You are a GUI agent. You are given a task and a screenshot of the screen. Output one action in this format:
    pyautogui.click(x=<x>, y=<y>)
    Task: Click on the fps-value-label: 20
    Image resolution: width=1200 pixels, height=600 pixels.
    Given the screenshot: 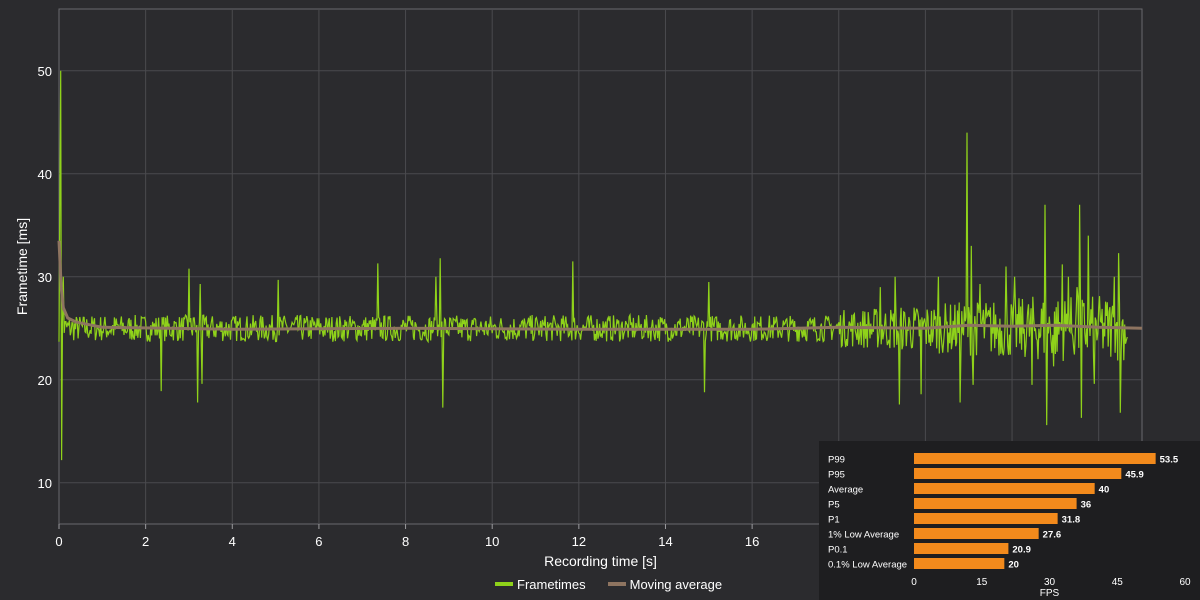 What is the action you would take?
    pyautogui.click(x=1013, y=565)
    